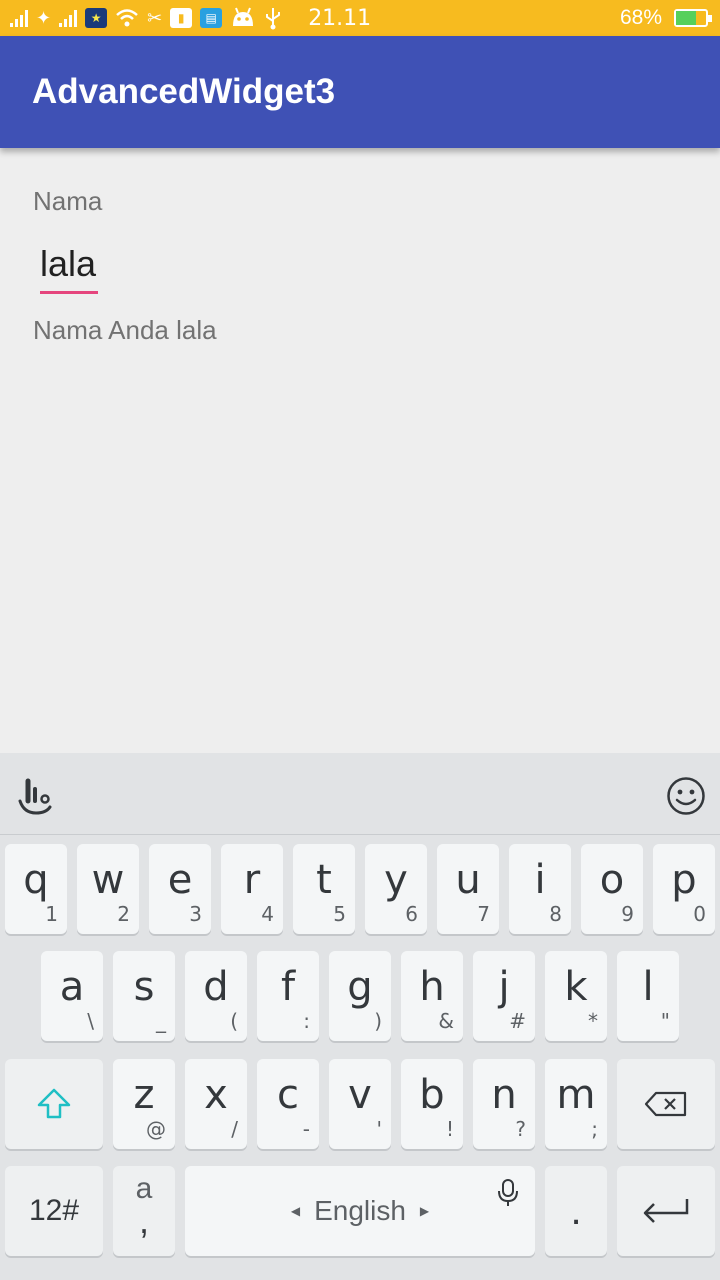  Describe the element at coordinates (379, 1129) in the screenshot. I see `key-secondary-label: '` at that location.